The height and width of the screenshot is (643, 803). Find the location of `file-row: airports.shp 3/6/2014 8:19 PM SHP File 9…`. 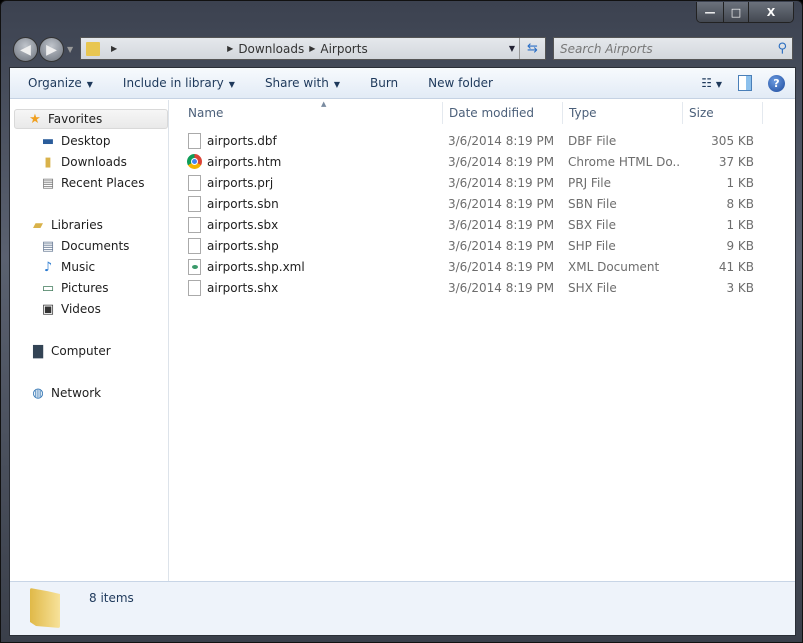

file-row: airports.shp 3/6/2014 8:19 PM SHP File 9… is located at coordinates (470, 245).